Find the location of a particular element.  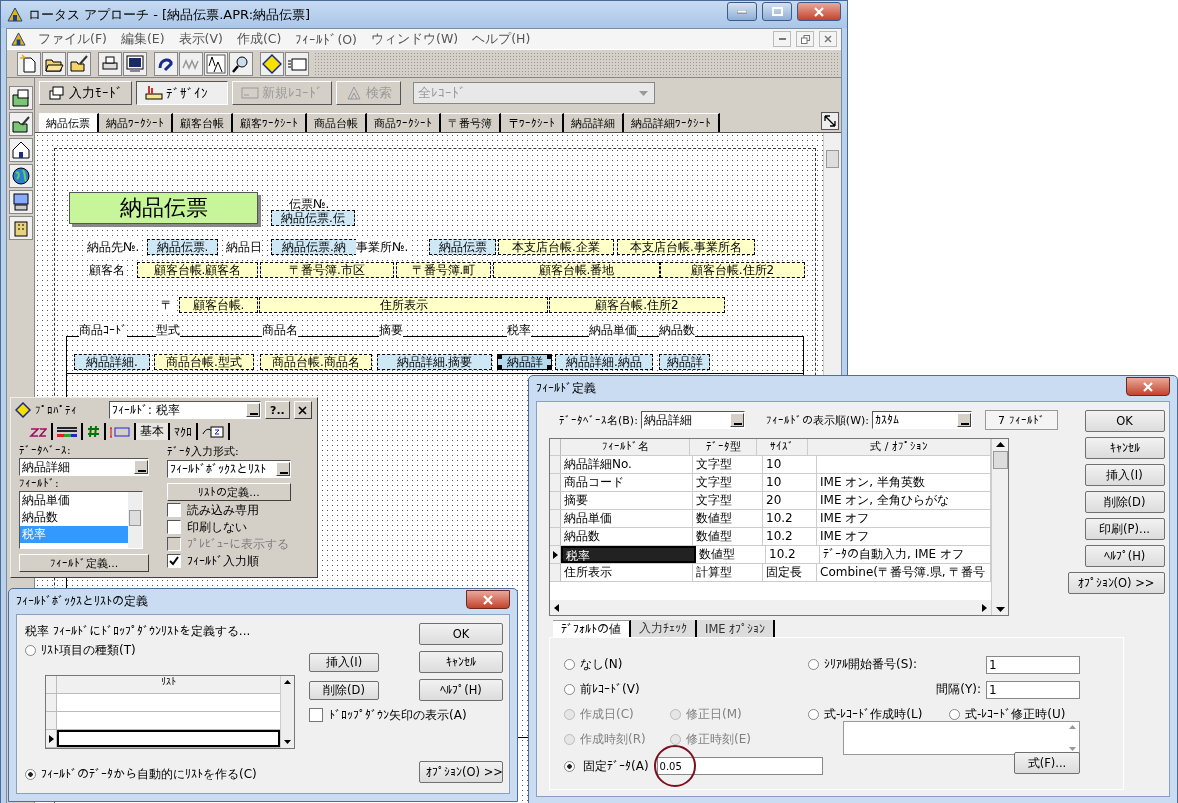

help-button: ﾍﾙﾌﾟ(H) is located at coordinates (461, 690).